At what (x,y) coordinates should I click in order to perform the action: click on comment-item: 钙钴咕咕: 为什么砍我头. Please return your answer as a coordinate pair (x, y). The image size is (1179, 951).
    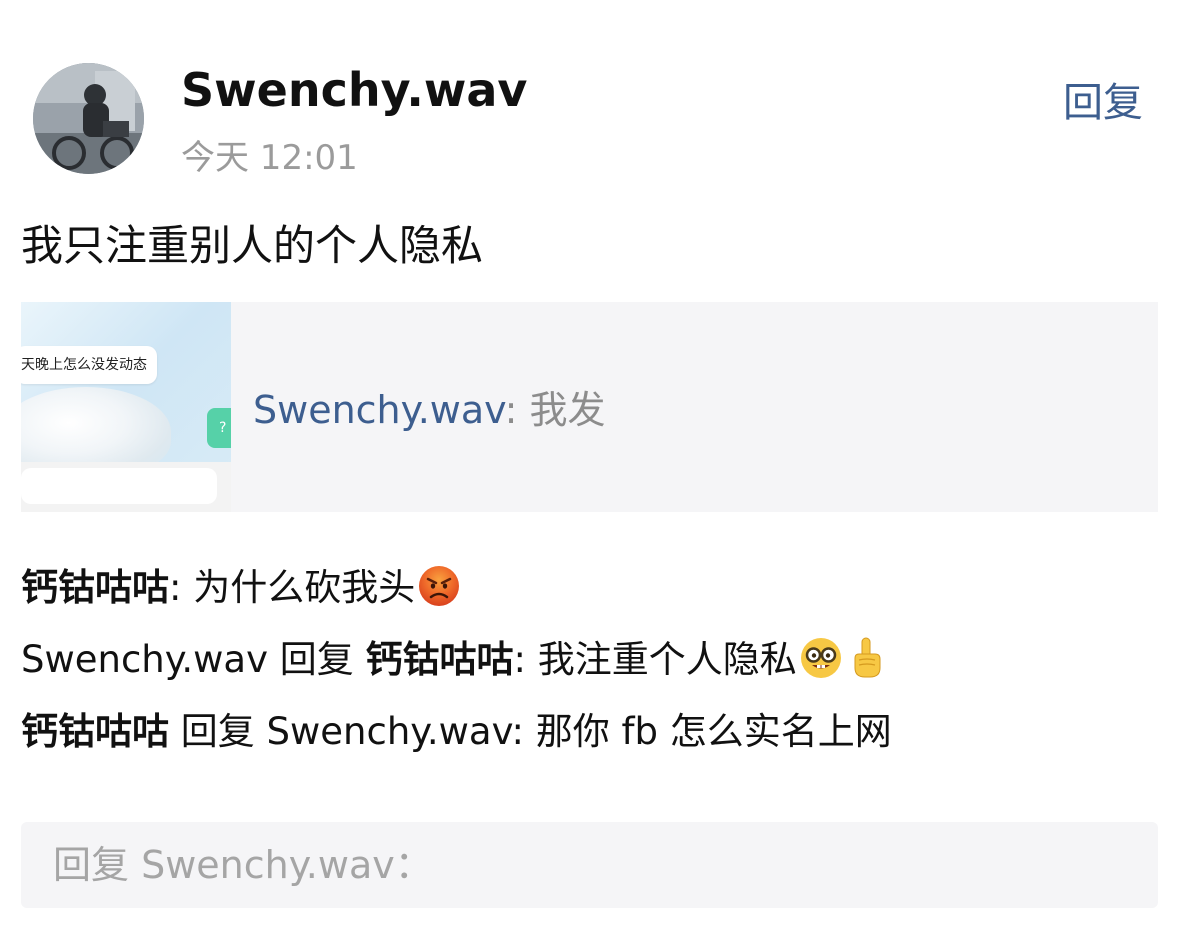
    Looking at the image, I should click on (241, 588).